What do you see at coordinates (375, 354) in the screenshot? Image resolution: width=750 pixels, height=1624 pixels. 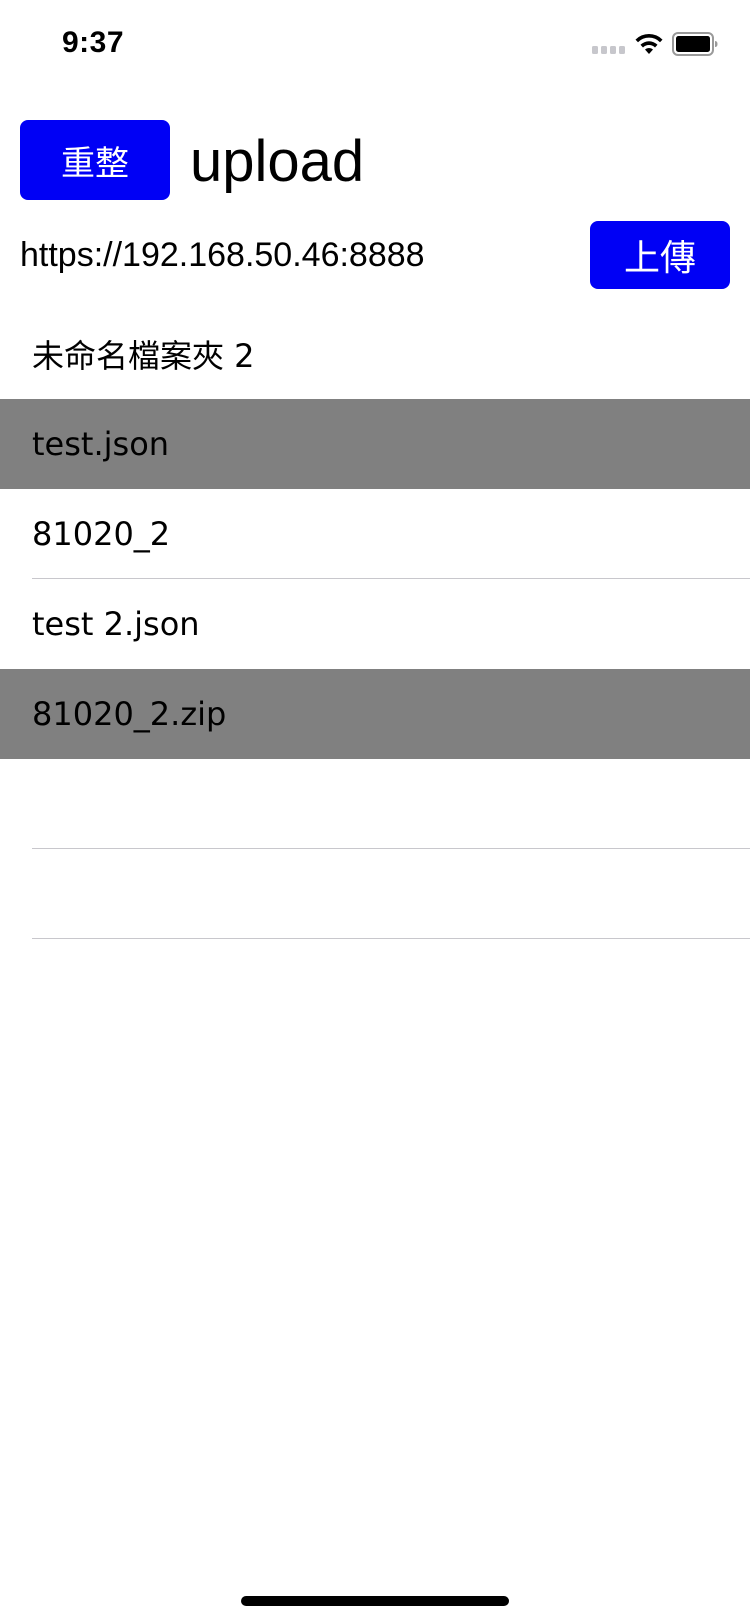 I see `file-row: 未命名檔案夾 2` at bounding box center [375, 354].